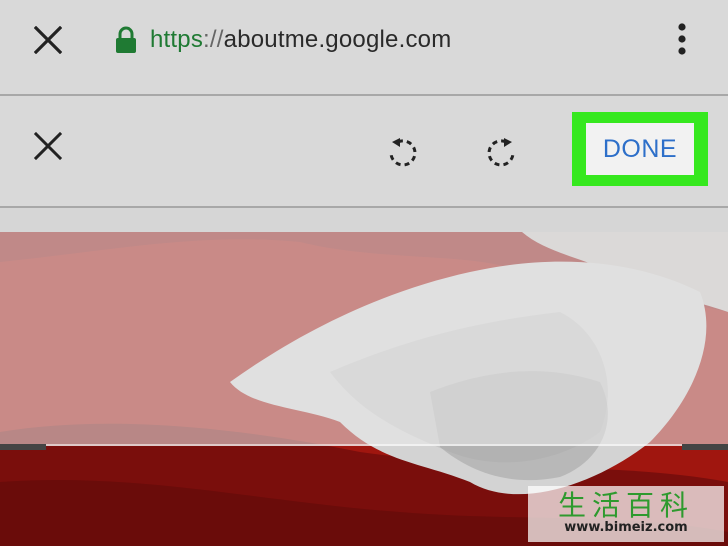  Describe the element at coordinates (23, 447) in the screenshot. I see `crop-handle-left` at that location.